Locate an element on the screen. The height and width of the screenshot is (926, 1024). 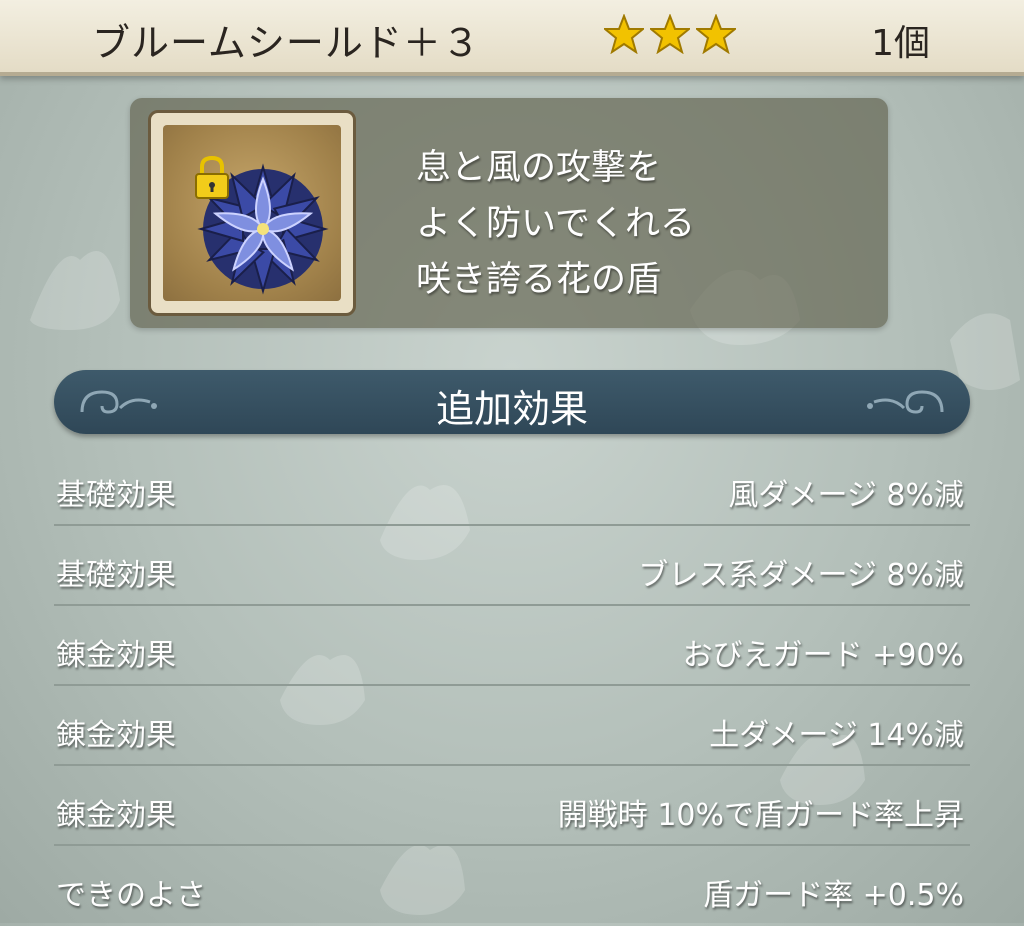
effect-value: 風ダメージ 8%減 is located at coordinates (846, 495).